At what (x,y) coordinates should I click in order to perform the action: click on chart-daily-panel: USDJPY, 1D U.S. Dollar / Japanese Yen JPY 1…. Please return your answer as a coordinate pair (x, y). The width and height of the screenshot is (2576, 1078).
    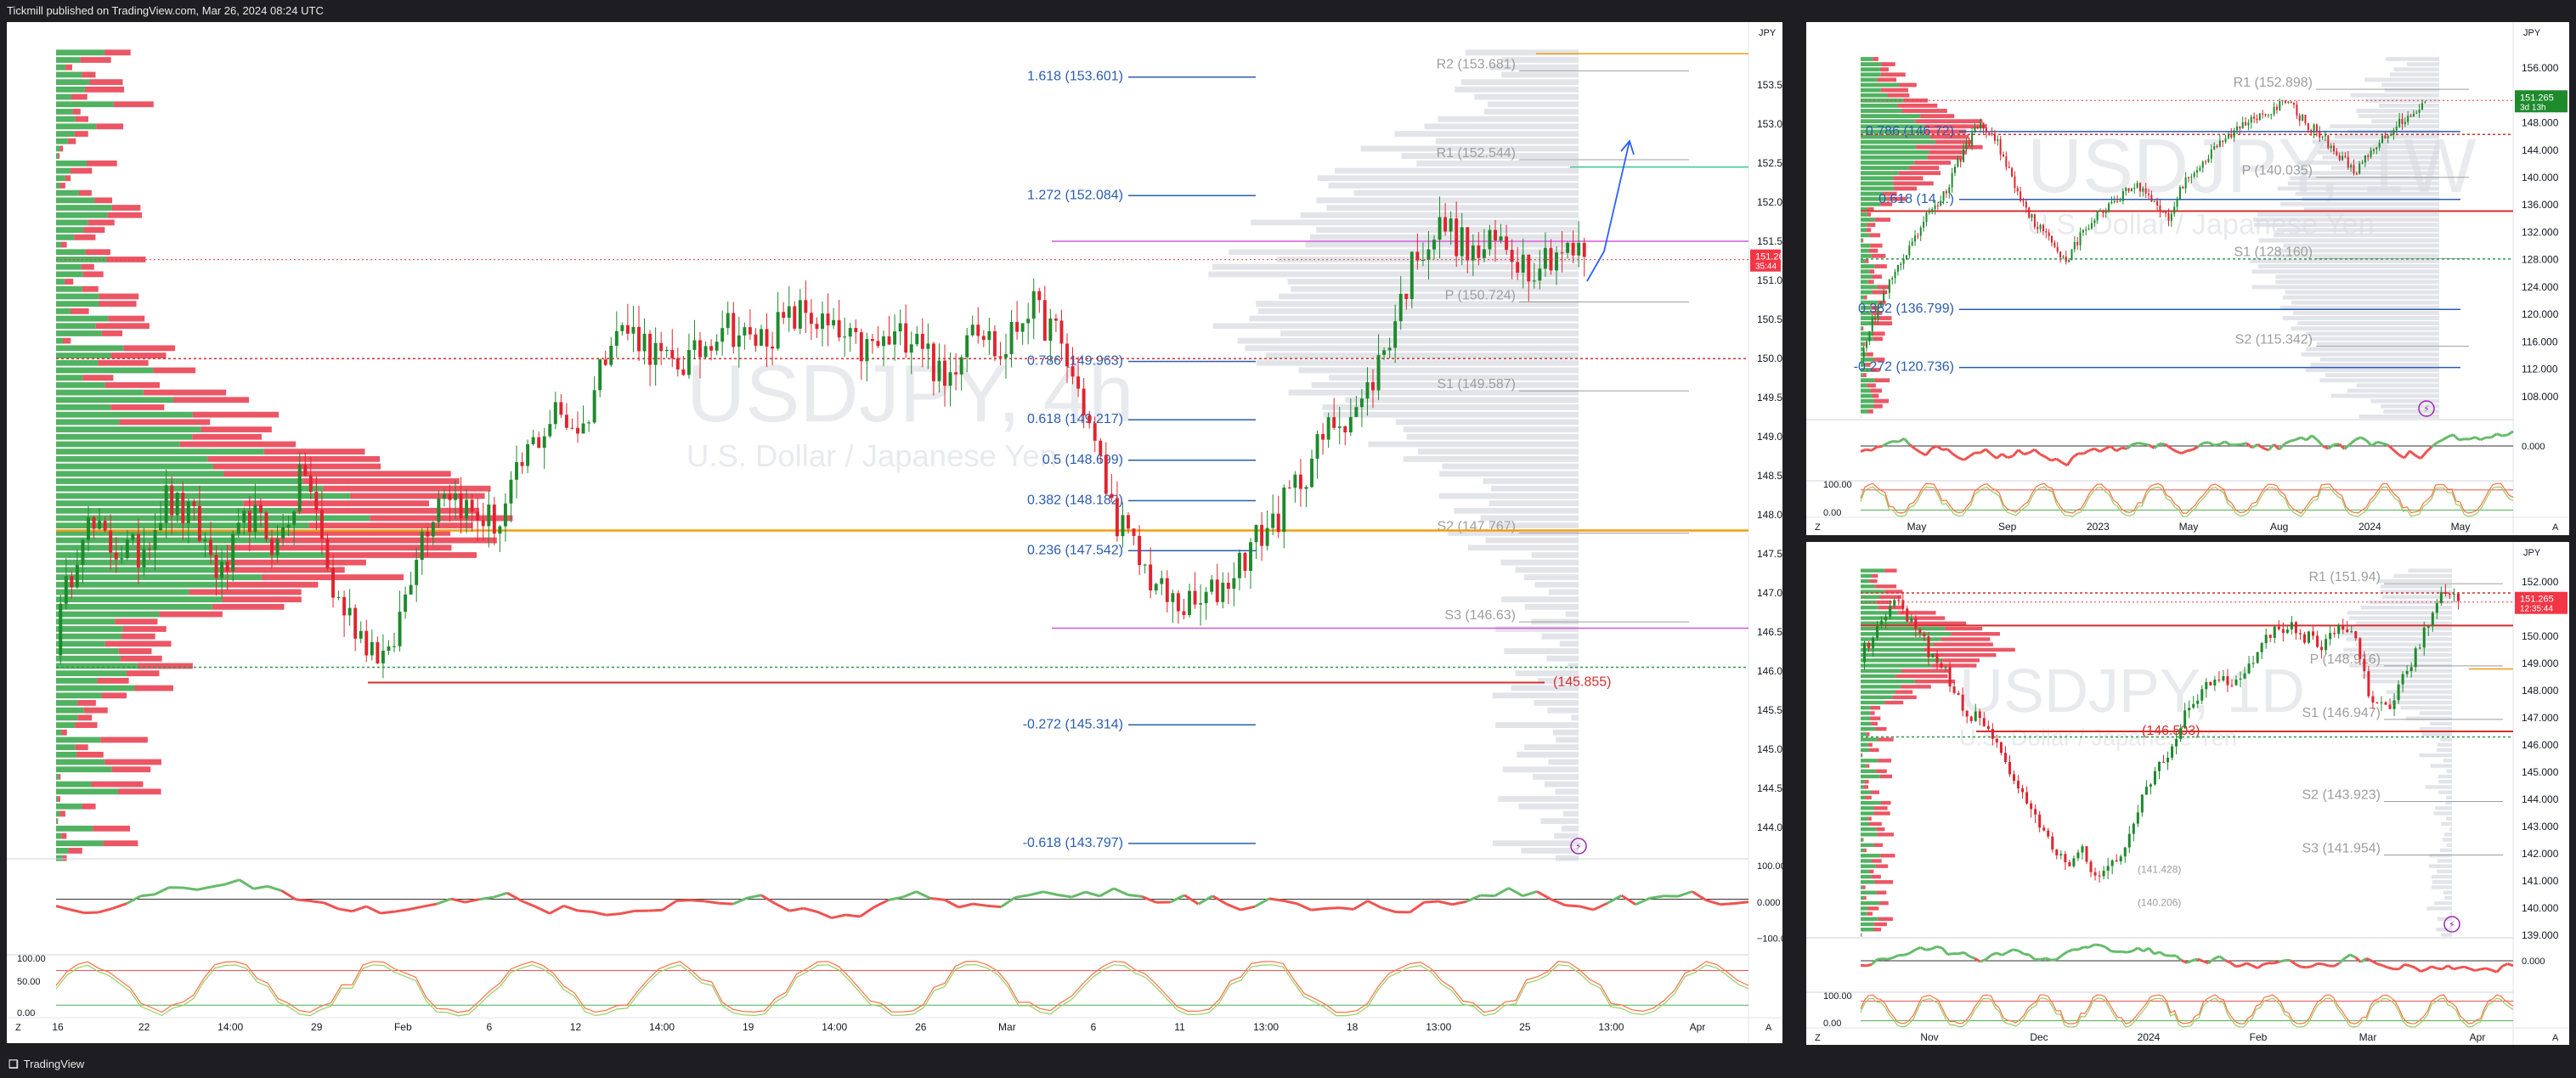
    Looking at the image, I should click on (2187, 793).